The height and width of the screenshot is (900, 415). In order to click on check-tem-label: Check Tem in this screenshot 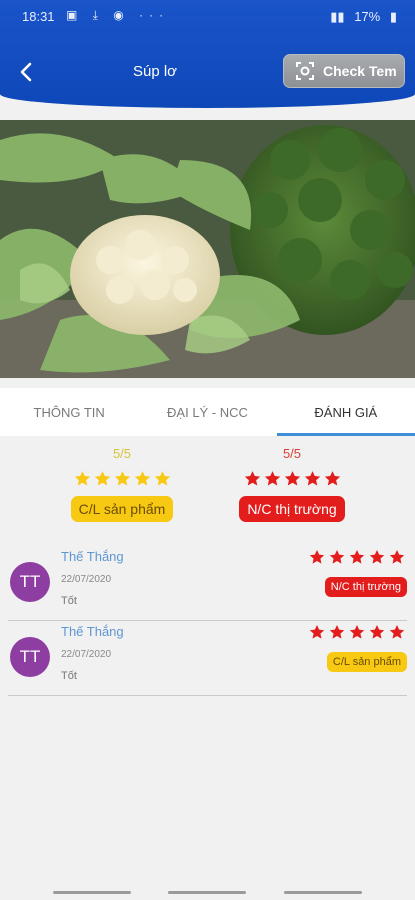, I will do `click(360, 71)`.